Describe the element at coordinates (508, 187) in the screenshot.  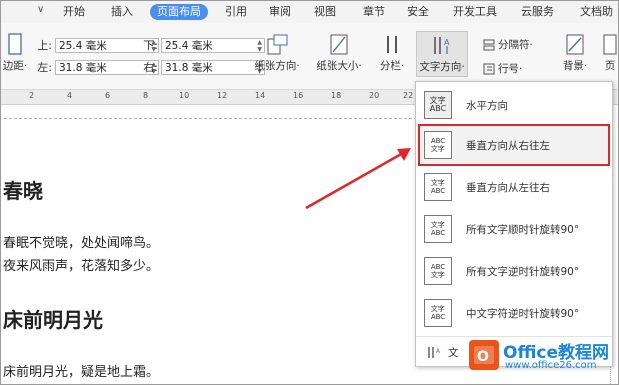
I see `menu-item-label: 垂直方向从左往右` at that location.